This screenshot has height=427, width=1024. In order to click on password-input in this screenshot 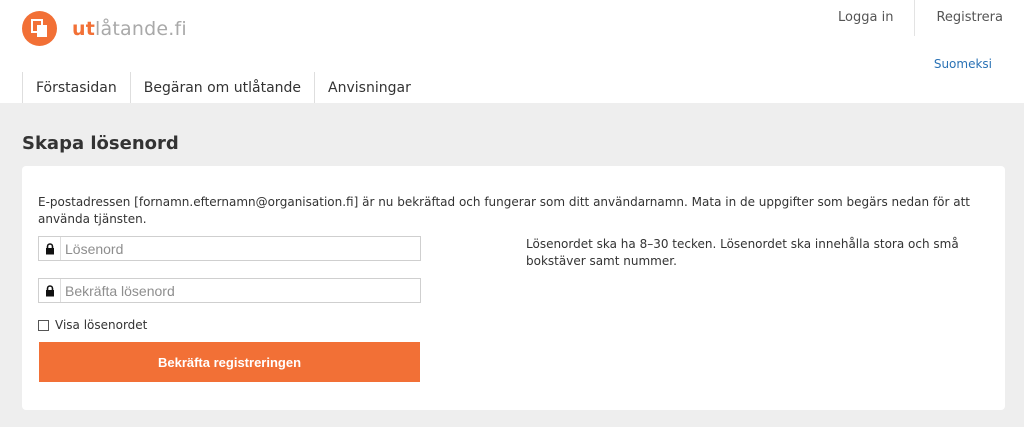, I will do `click(240, 248)`.